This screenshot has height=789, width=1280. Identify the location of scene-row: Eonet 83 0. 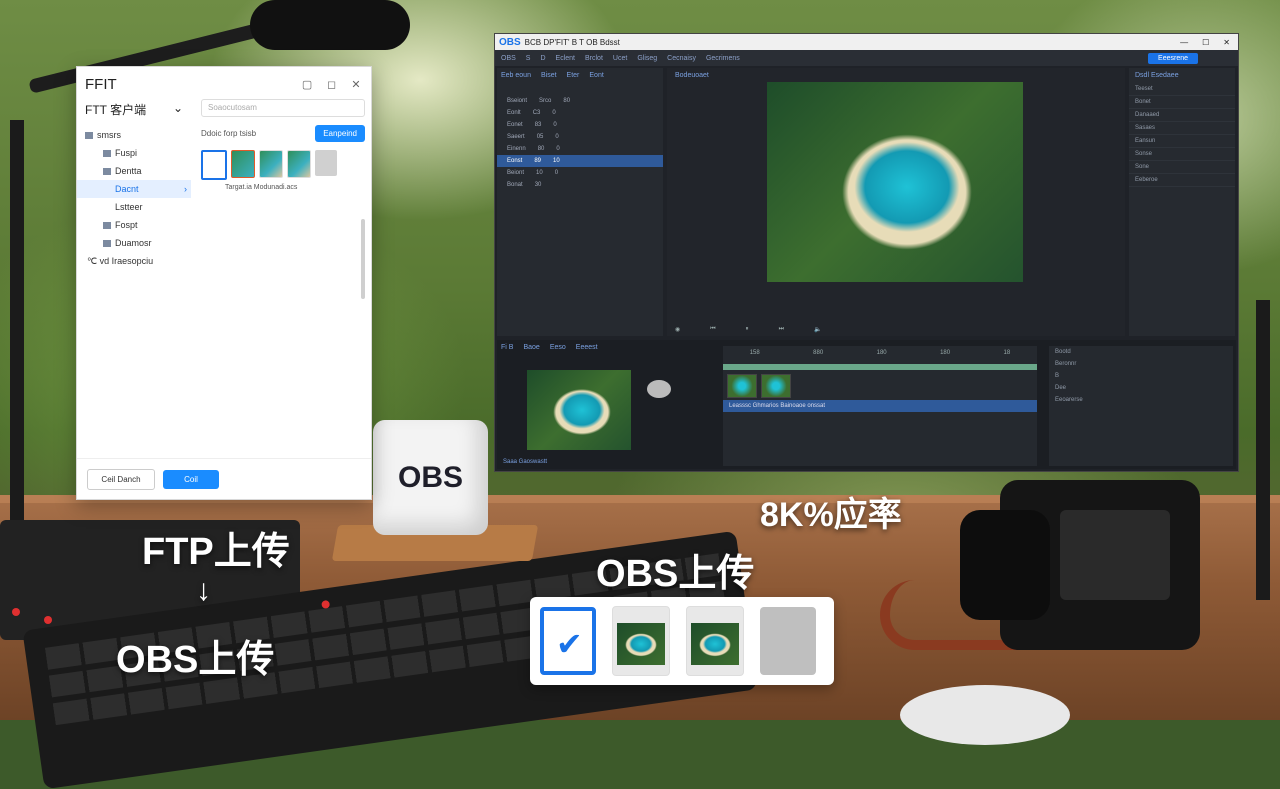
(580, 125).